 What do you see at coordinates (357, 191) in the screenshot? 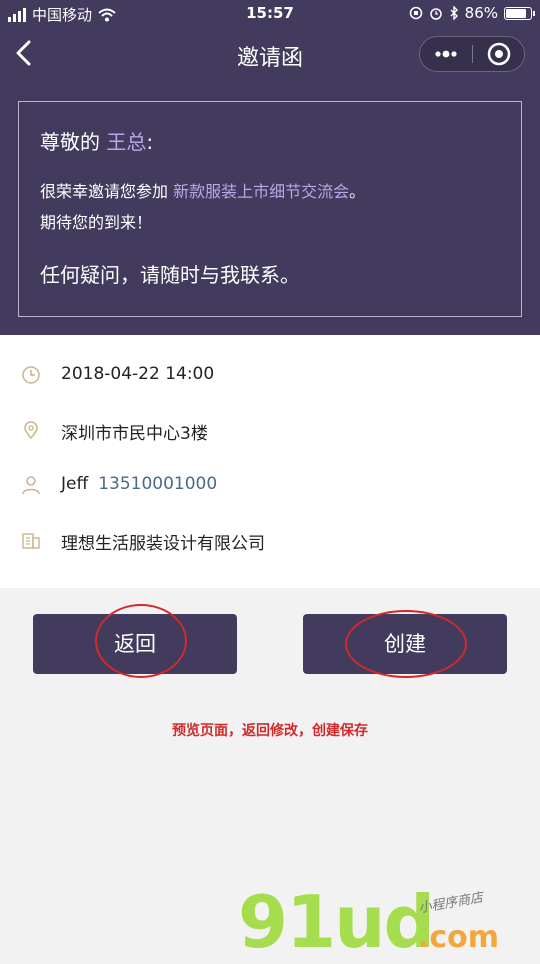
I see `invite-period: 。` at bounding box center [357, 191].